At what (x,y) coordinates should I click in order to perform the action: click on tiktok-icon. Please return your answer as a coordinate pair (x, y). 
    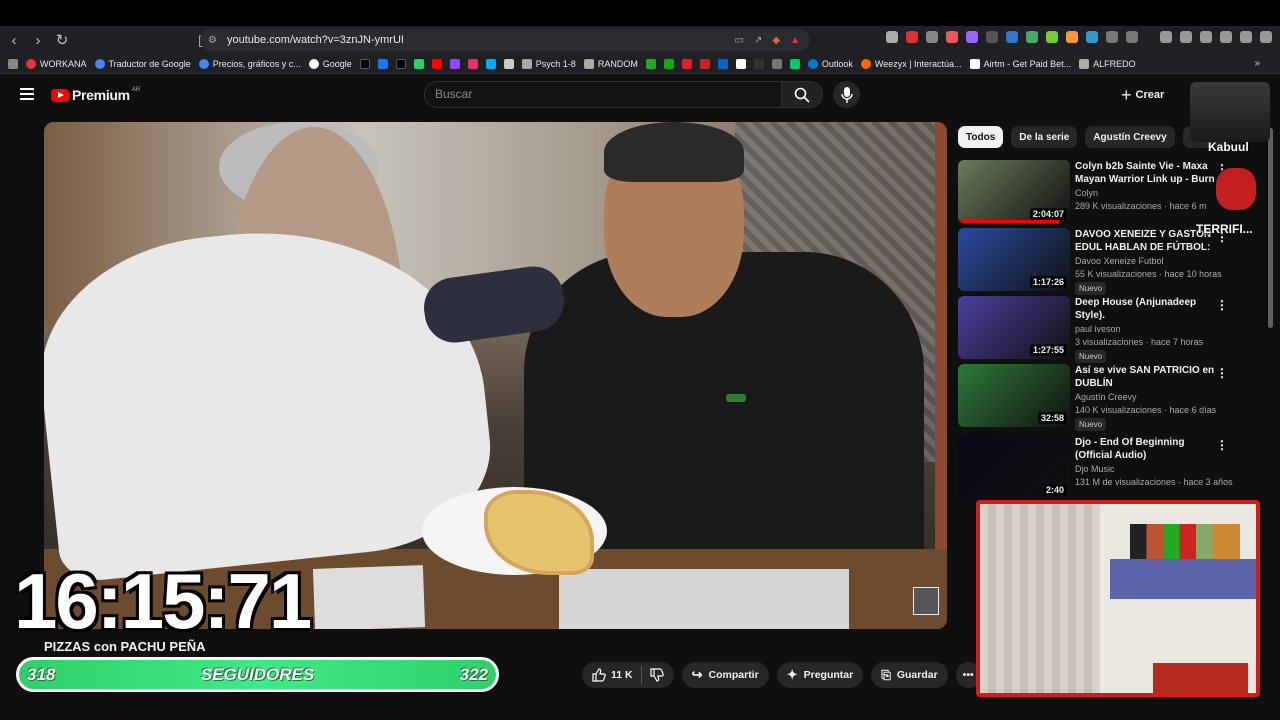
    Looking at the image, I should click on (364, 63).